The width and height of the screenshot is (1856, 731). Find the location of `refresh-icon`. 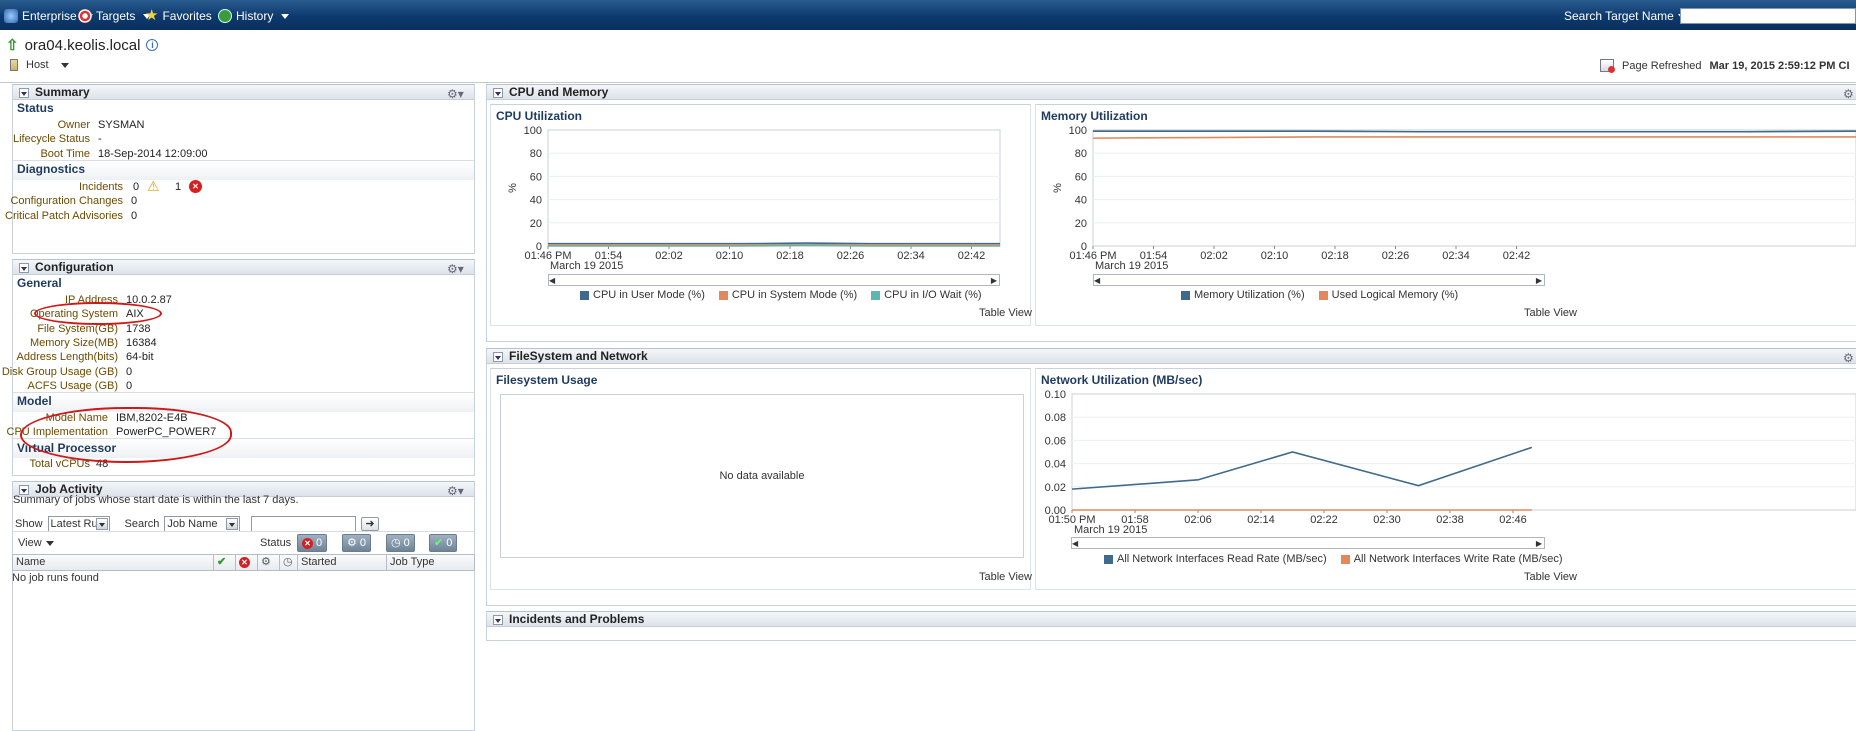

refresh-icon is located at coordinates (1607, 66).